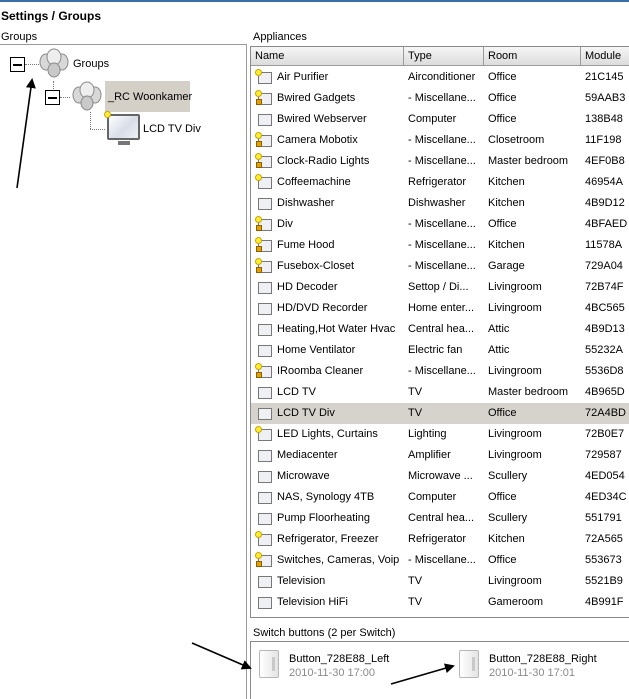 This screenshot has width=629, height=699. I want to click on cell-room: Scullery, so click(508, 476).